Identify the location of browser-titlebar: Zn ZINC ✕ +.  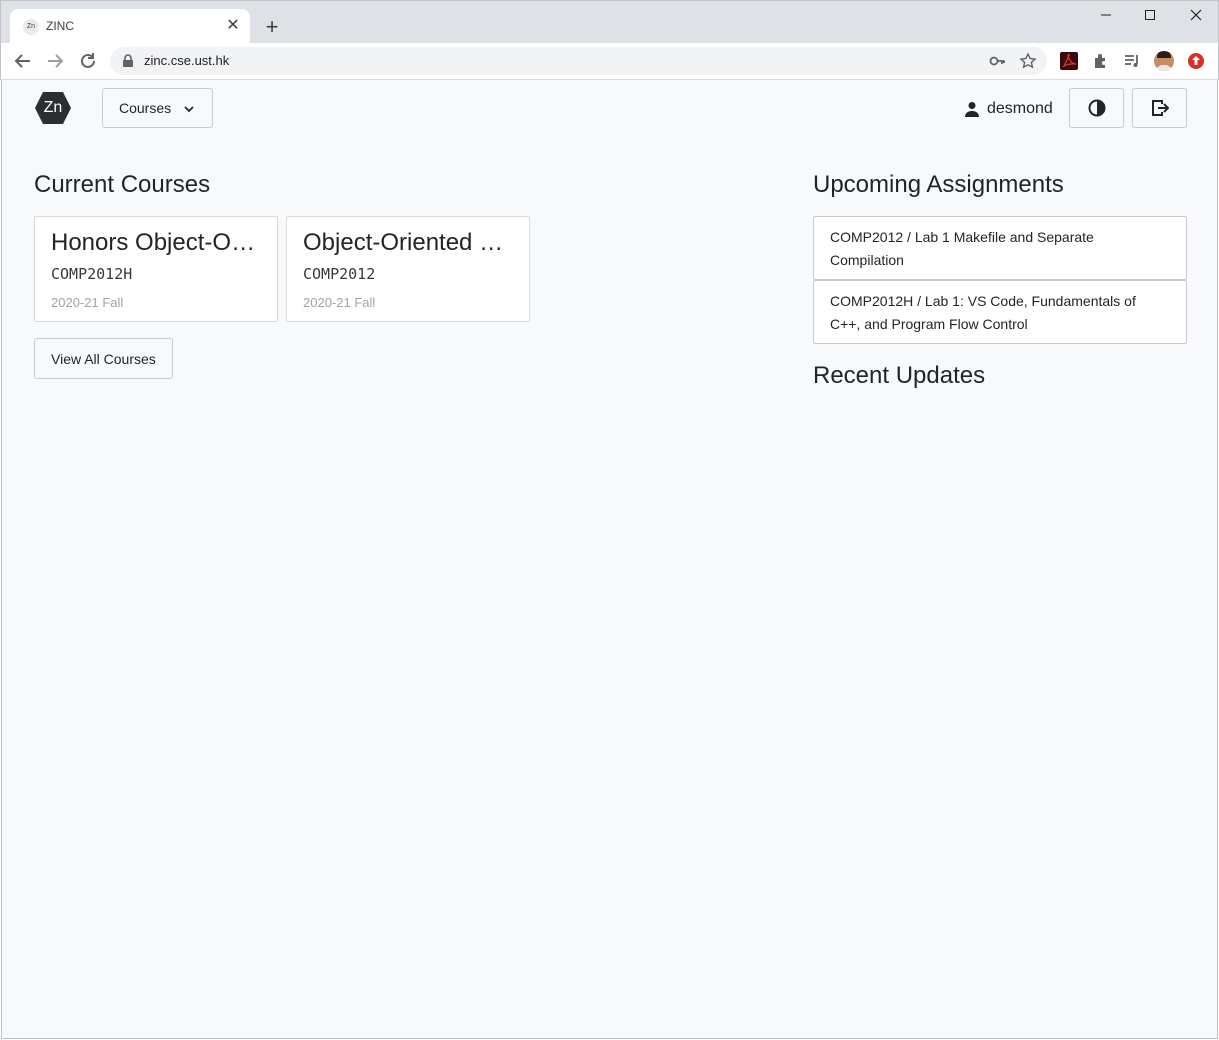
(609, 22).